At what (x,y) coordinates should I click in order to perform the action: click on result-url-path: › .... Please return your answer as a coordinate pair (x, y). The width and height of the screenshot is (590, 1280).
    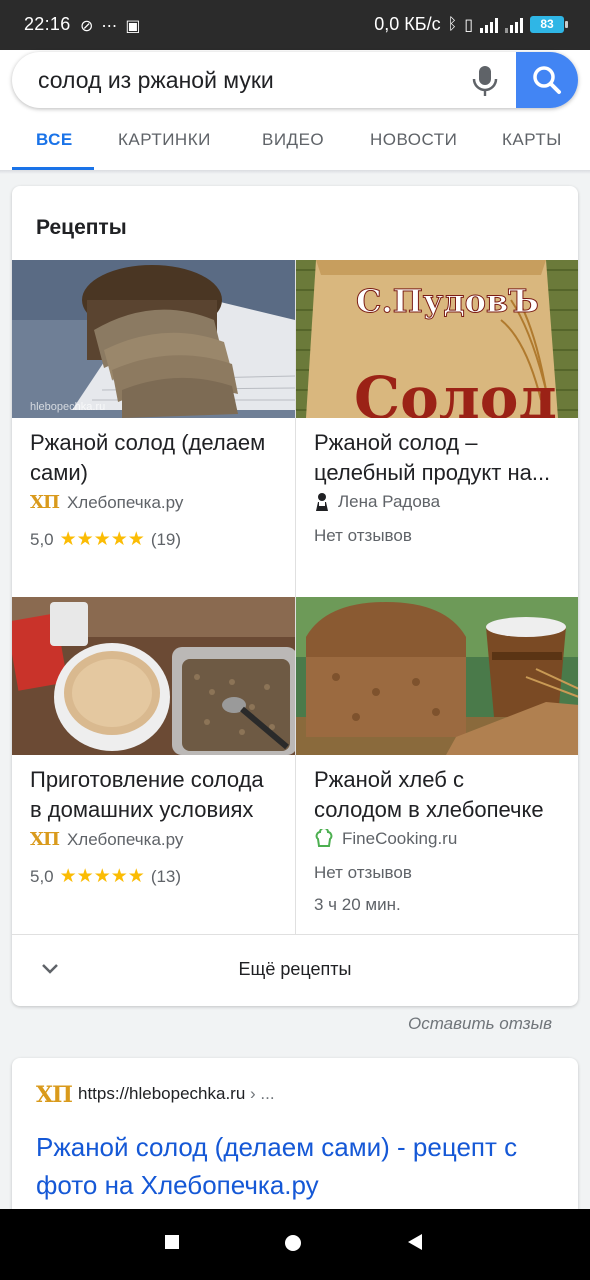
    Looking at the image, I should click on (260, 1093).